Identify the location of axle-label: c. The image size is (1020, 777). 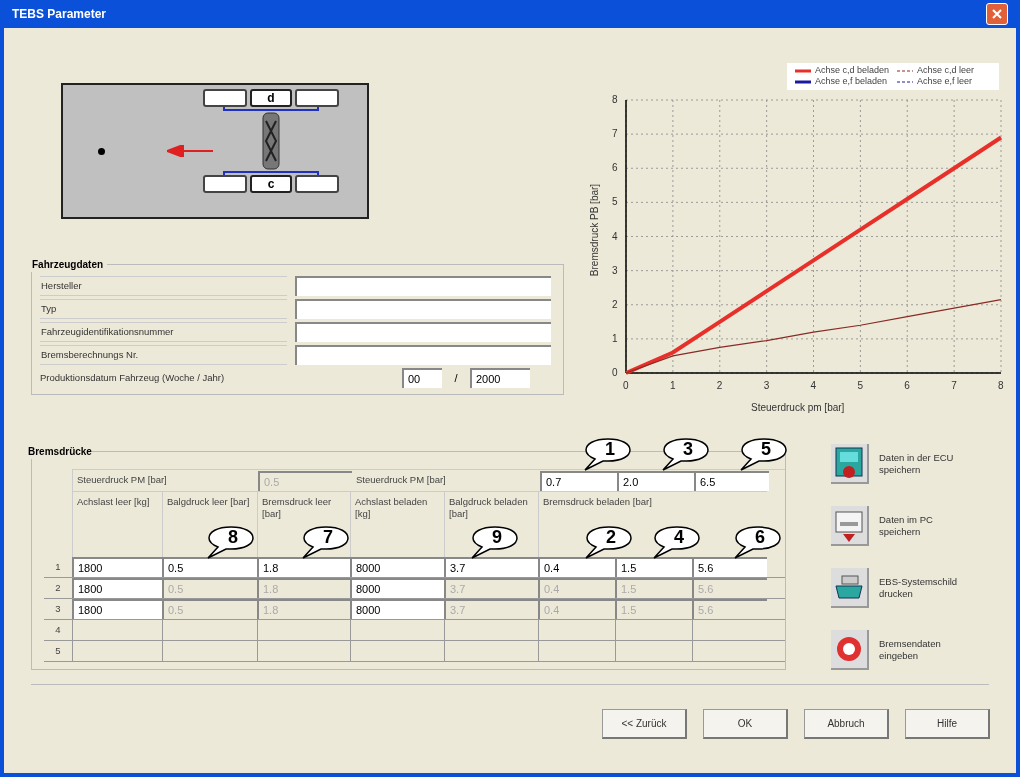
(271, 184).